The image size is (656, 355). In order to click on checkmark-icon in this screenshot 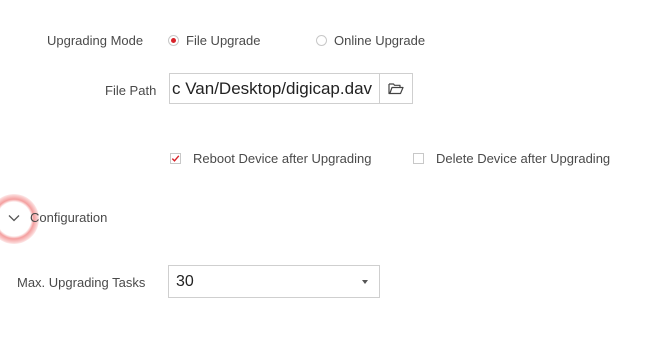, I will do `click(175, 158)`.